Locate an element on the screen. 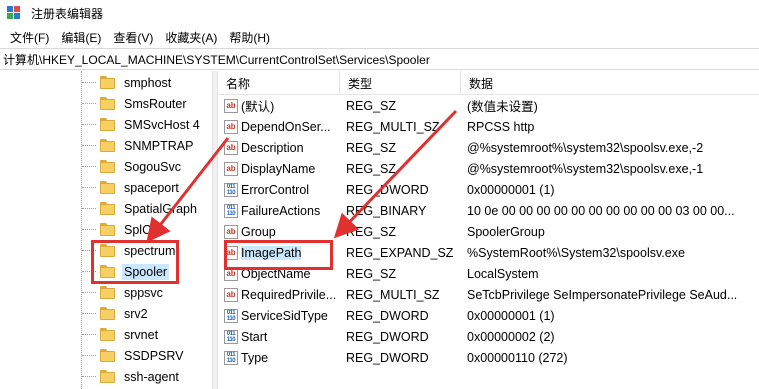 This screenshot has height=389, width=759. menu-view: 查看(V) is located at coordinates (133, 37).